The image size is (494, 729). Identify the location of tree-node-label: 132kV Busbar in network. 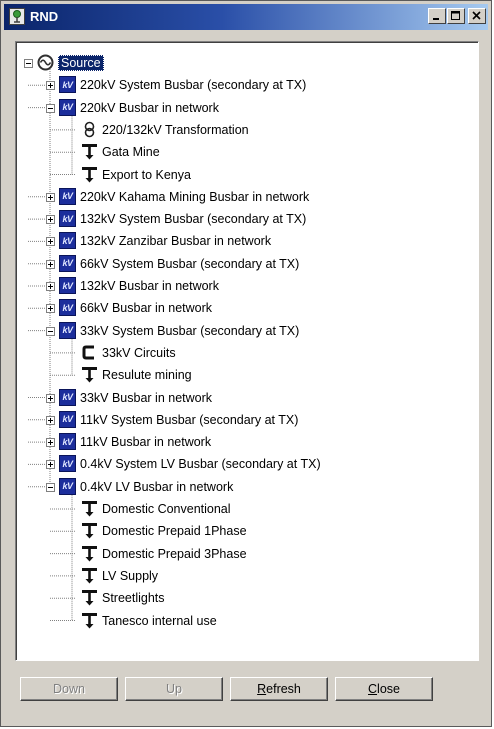
(149, 286).